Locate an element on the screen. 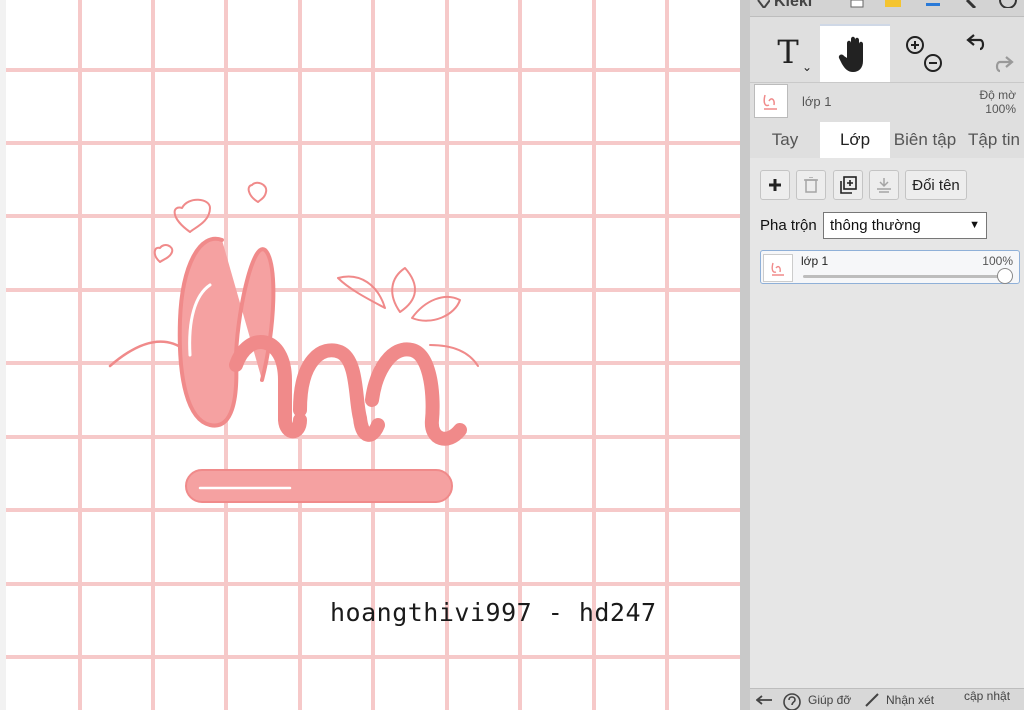 Image resolution: width=1024 pixels, height=710 pixels. delete-layer-button is located at coordinates (811, 185).